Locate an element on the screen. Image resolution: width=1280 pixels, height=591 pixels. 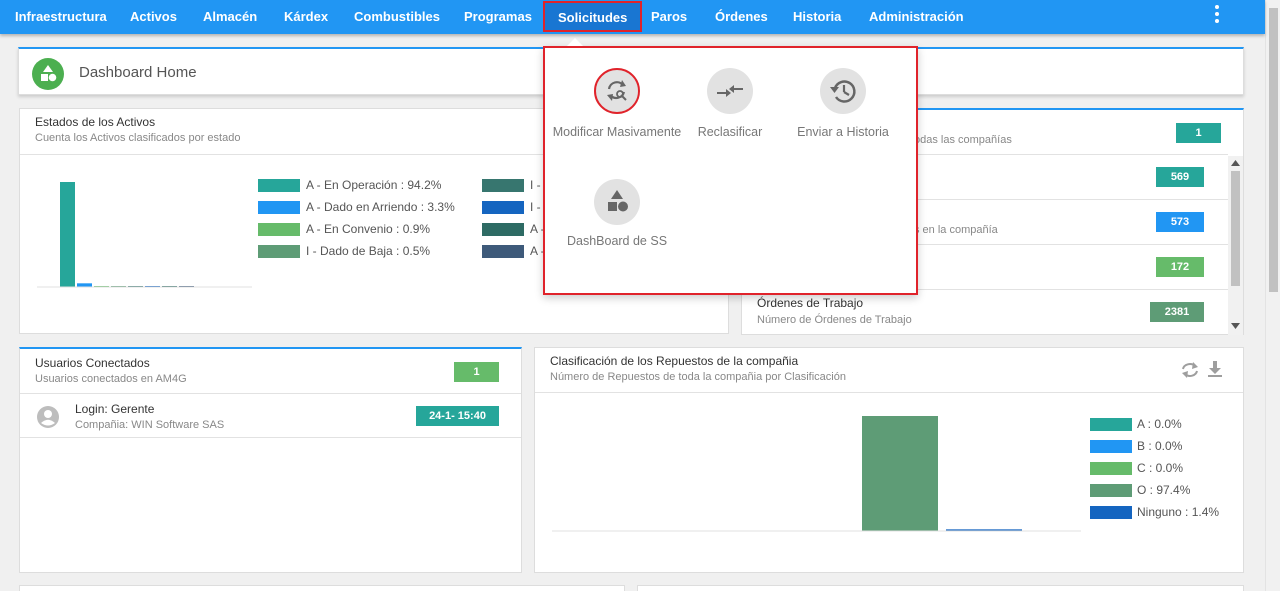
nav-solicitudes: Solicitudes is located at coordinates (593, 16).